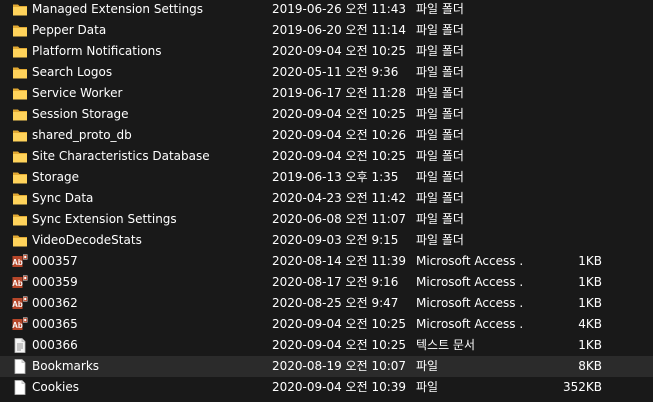  I want to click on file-row: 000366 2020-09-04 오전 10:25 텍스트 문서 1KB, so click(326, 345).